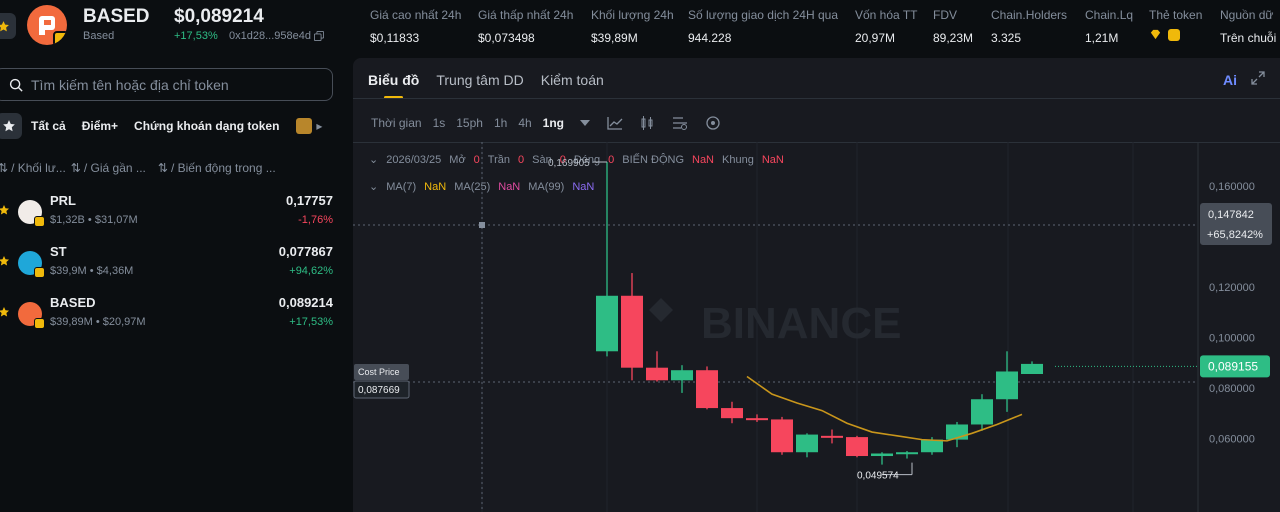 The image size is (1280, 512). What do you see at coordinates (524, 123) in the screenshot?
I see `timeframe-4h: 4h` at bounding box center [524, 123].